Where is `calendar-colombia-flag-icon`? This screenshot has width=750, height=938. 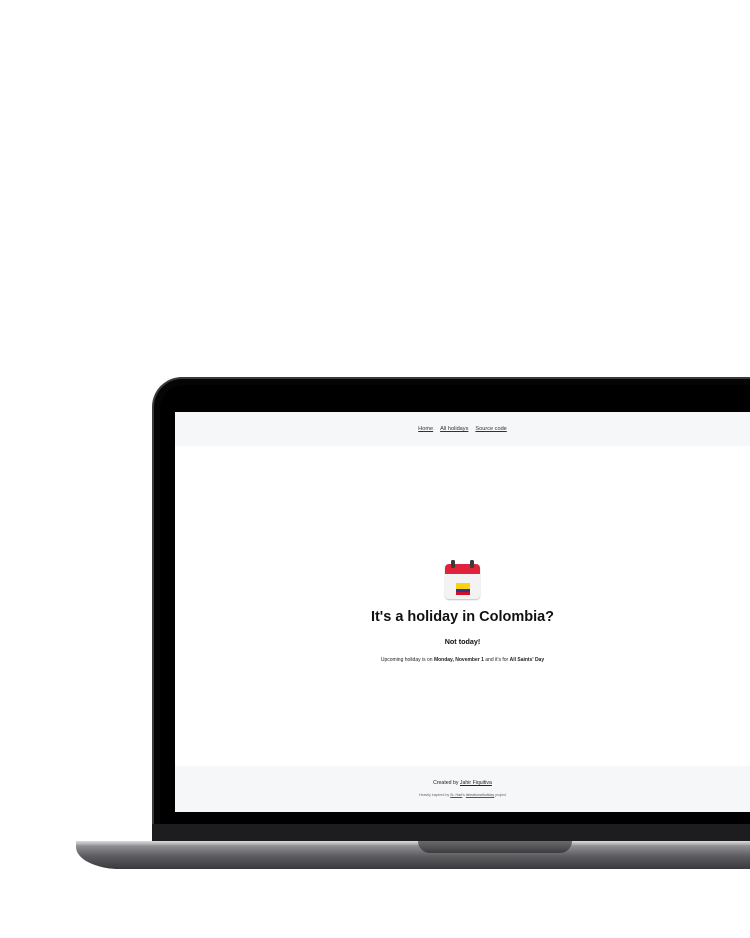
calendar-colombia-flag-icon is located at coordinates (462, 579).